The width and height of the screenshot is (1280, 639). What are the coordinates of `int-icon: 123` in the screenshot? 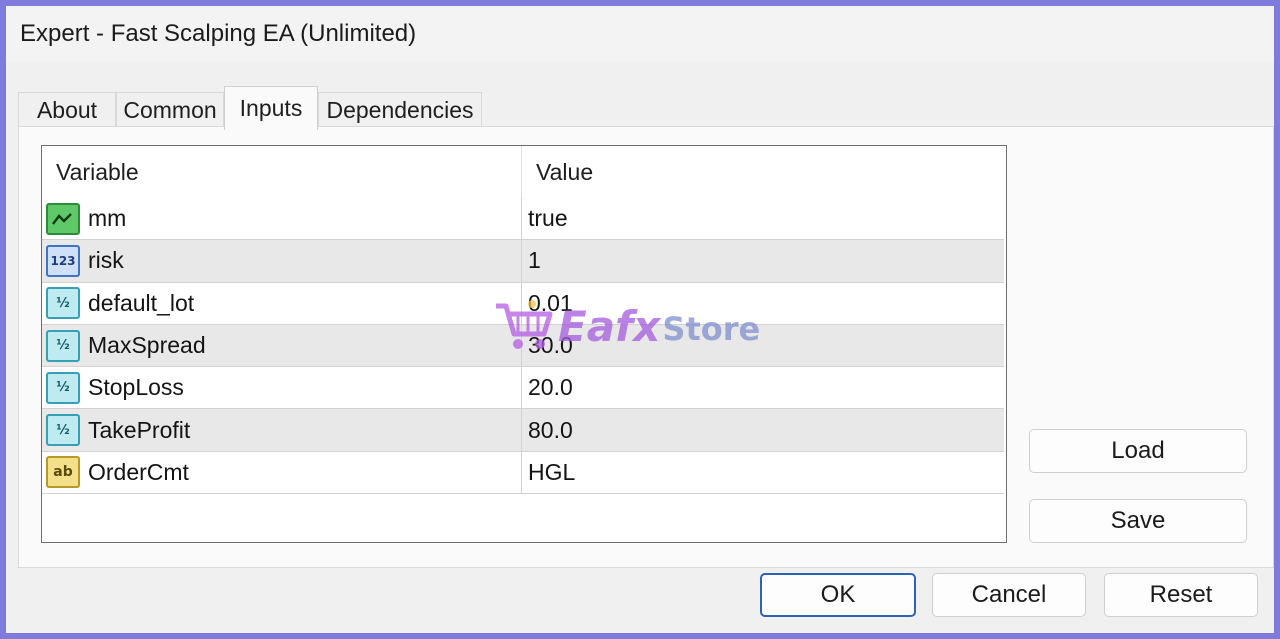 It's located at (63, 260).